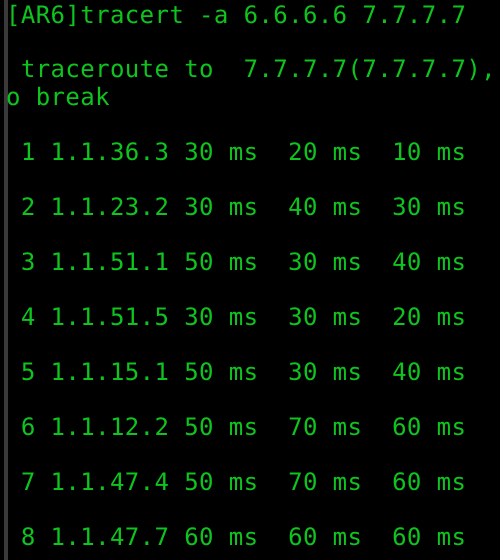 The image size is (500, 560). Describe the element at coordinates (236, 152) in the screenshot. I see `traceroute-hop-row: 1 1.1.36.3 30 ms 20 ms 10 ms` at that location.